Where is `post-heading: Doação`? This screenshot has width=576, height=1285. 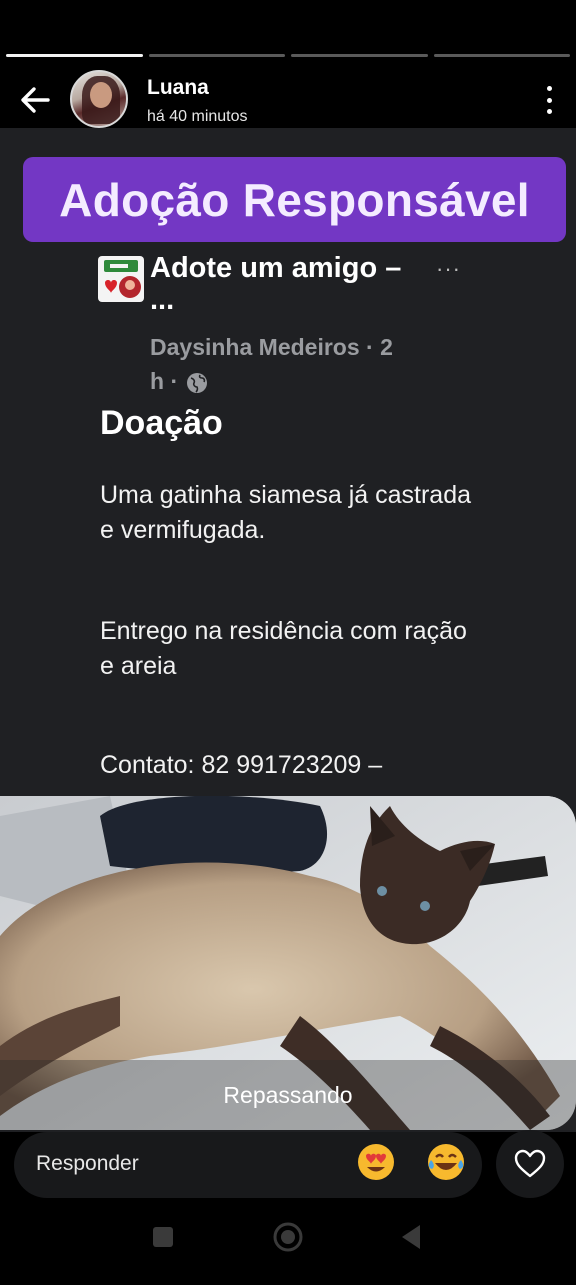 post-heading: Doação is located at coordinates (161, 423).